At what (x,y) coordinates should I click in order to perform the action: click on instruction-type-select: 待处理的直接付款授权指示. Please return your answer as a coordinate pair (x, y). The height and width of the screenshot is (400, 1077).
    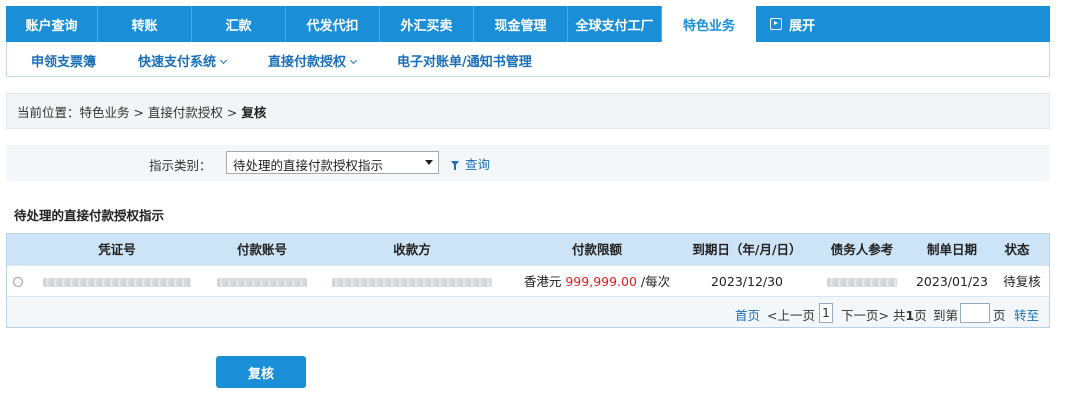
    Looking at the image, I should click on (332, 162).